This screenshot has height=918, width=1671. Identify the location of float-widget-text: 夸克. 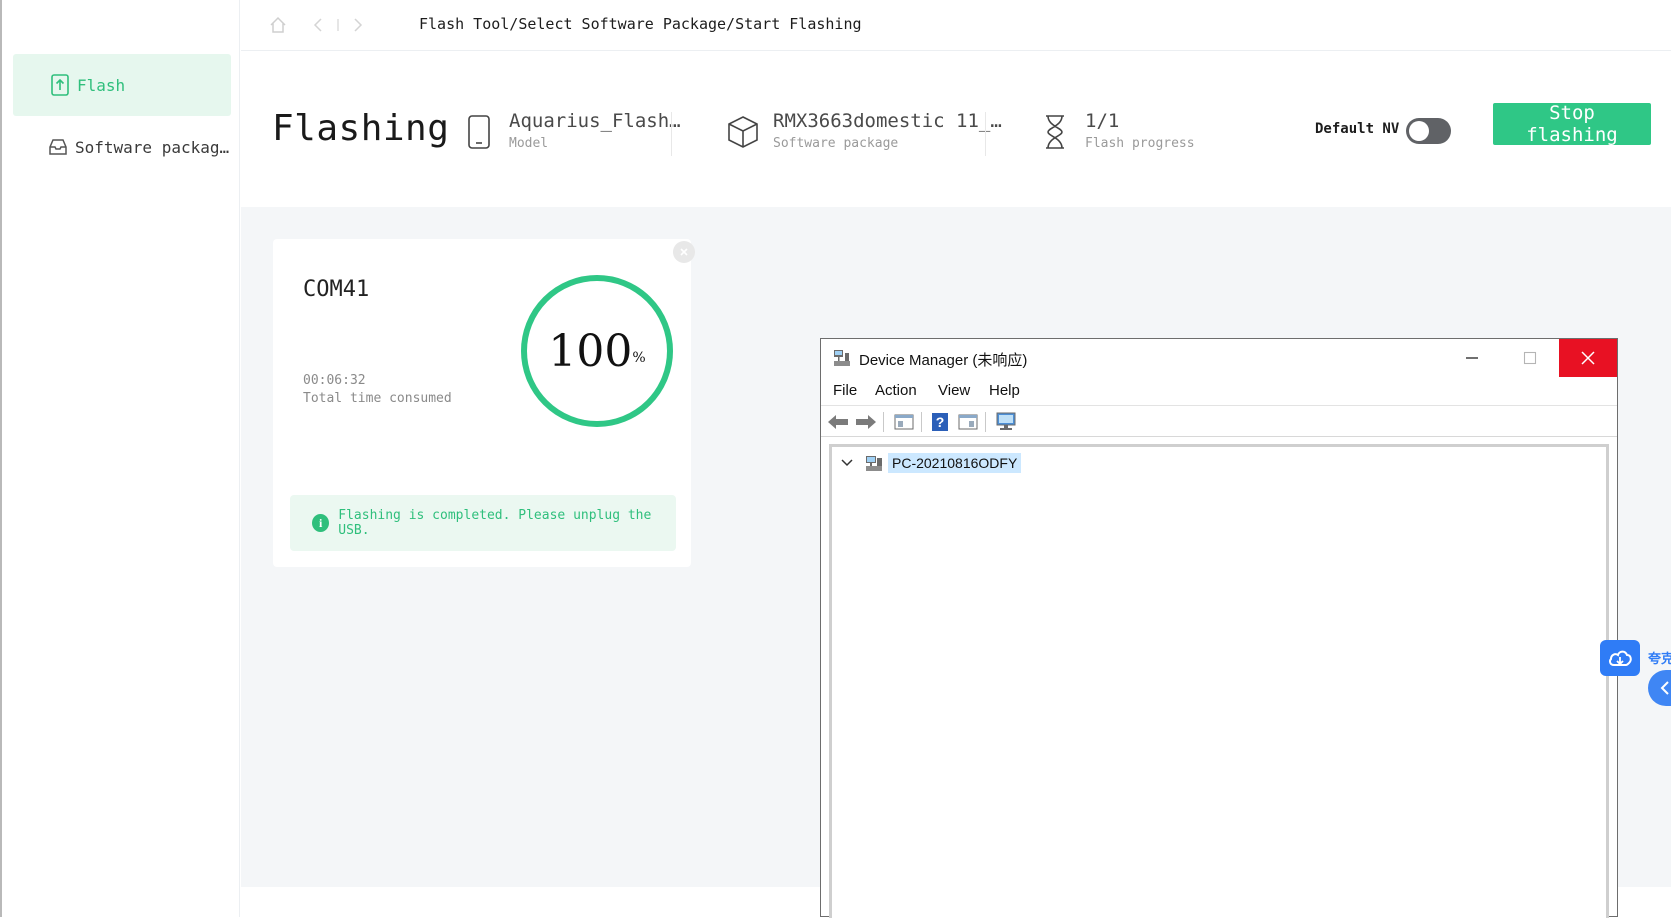
(1659, 659).